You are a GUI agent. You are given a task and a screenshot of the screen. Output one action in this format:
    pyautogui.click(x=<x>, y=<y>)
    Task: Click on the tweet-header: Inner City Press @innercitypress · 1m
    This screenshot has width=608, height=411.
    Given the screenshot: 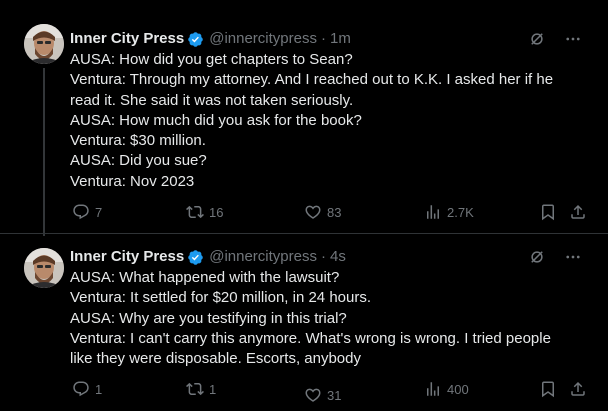 What is the action you would take?
    pyautogui.click(x=210, y=39)
    